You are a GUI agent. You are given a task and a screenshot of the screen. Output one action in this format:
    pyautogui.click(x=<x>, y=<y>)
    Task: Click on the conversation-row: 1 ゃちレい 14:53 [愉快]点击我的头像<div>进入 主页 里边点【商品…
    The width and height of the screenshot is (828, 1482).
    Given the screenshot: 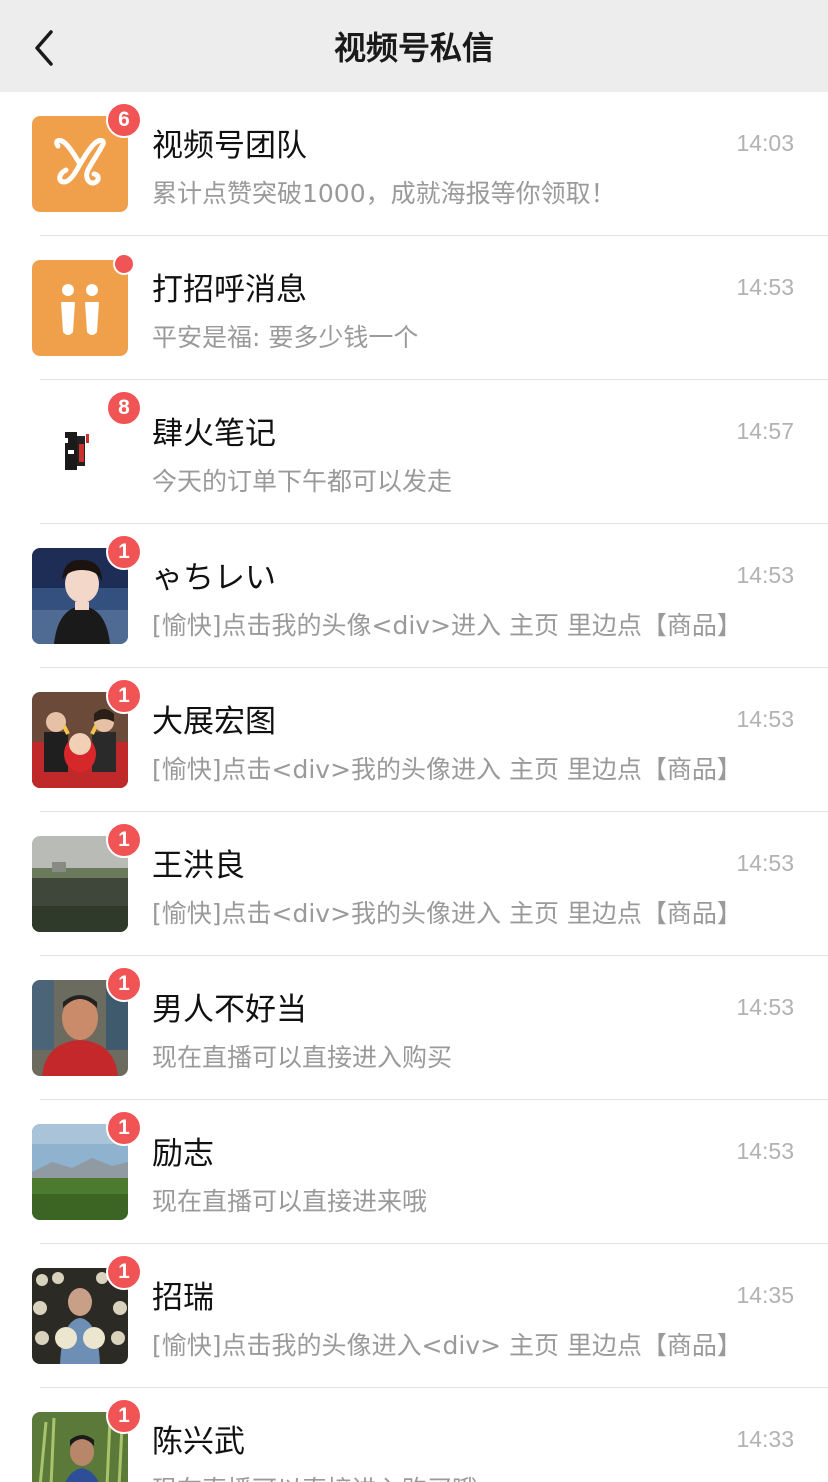 What is the action you would take?
    pyautogui.click(x=414, y=596)
    